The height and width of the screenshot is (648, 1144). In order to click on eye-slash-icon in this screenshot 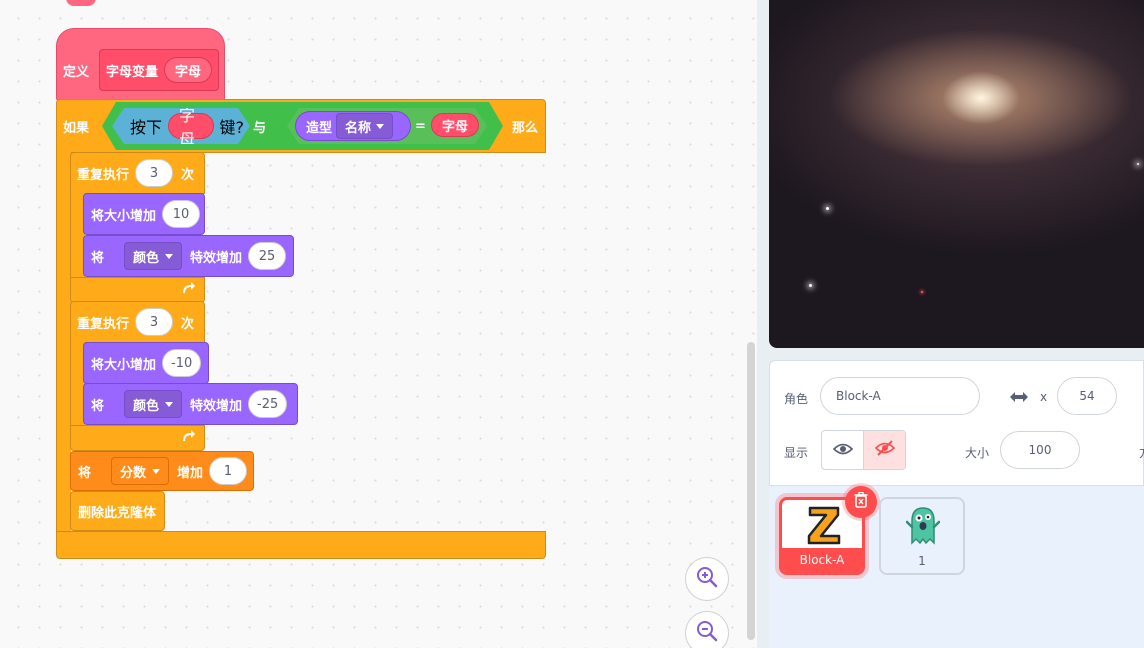, I will do `click(884, 450)`.